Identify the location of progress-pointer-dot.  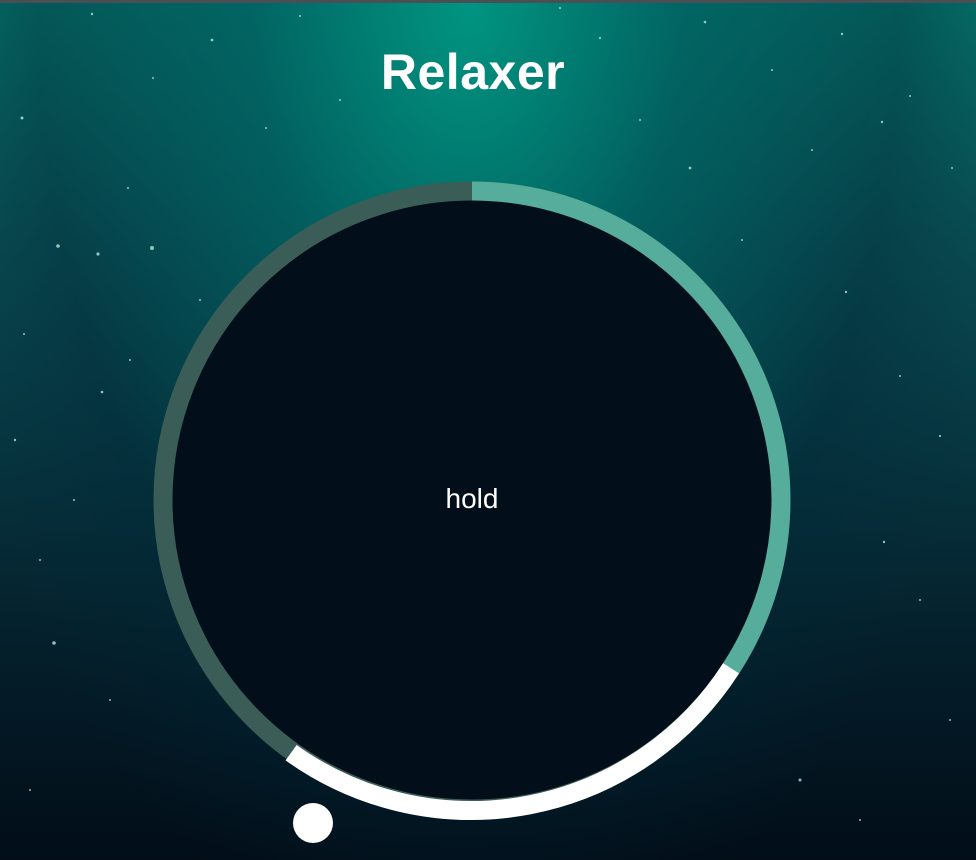
(313, 823).